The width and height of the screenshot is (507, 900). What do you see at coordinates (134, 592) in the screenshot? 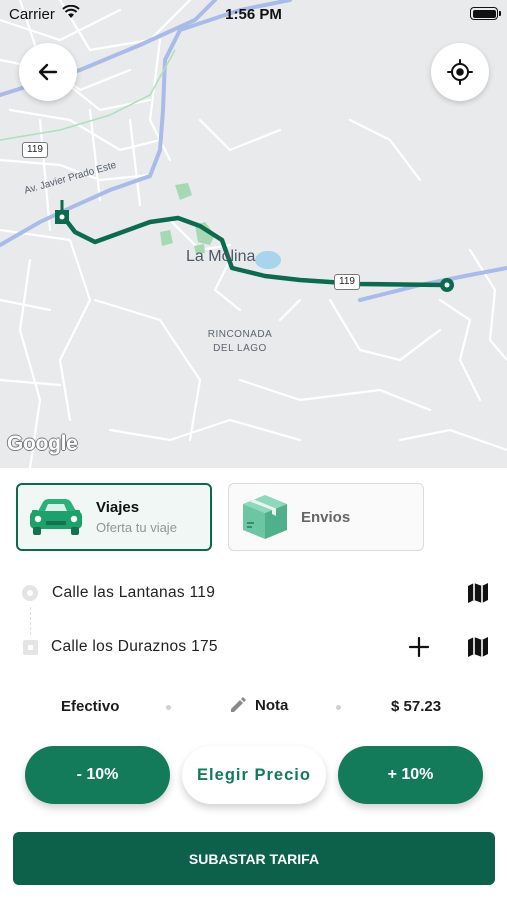
I see `origin-address: Calle las Lantanas 119` at bounding box center [134, 592].